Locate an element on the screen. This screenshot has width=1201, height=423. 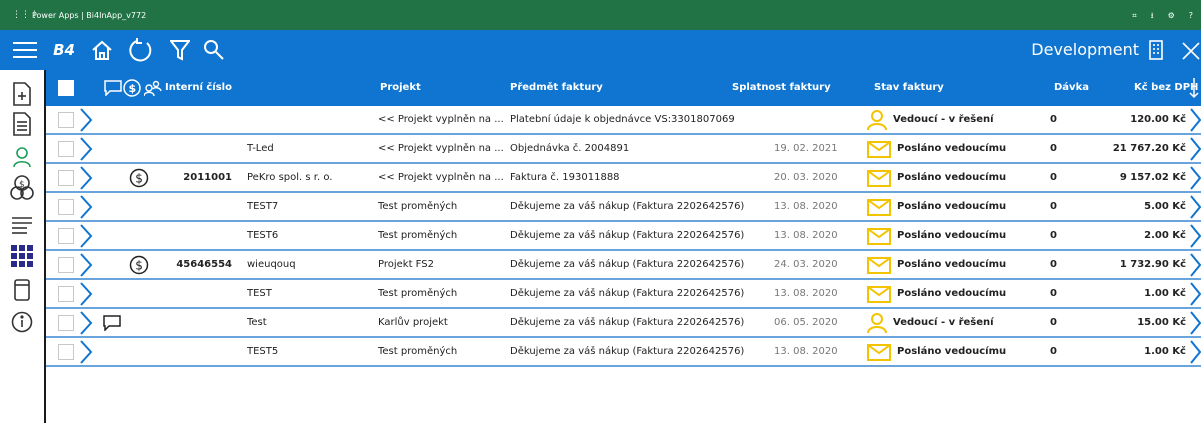
document-list-icon is located at coordinates (22, 124).